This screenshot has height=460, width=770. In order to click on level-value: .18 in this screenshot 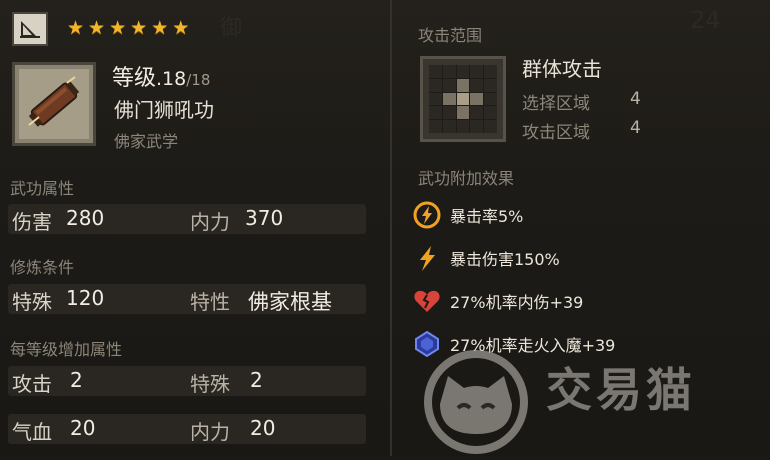, I will do `click(171, 79)`.